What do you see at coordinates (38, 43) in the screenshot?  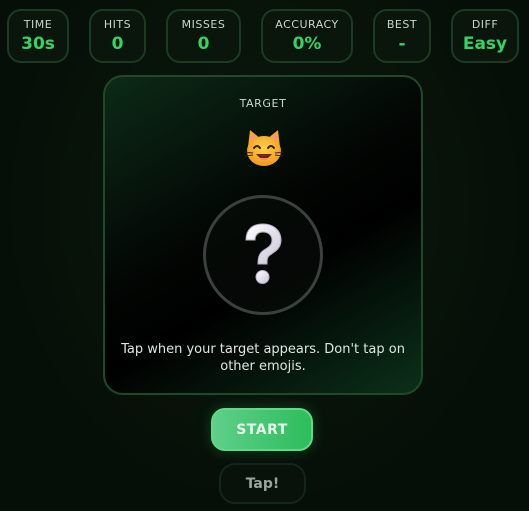 I see `stat-value: 30s` at bounding box center [38, 43].